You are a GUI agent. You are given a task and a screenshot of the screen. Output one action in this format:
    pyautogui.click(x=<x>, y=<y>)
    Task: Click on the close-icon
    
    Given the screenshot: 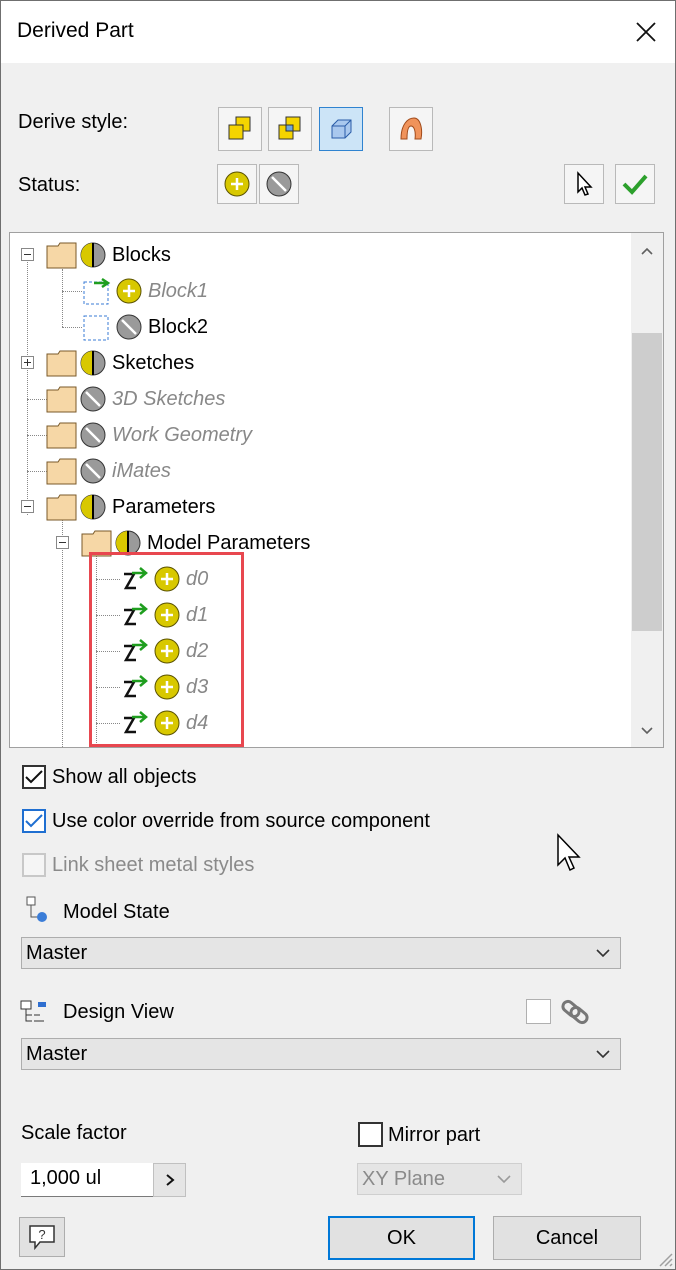 What is the action you would take?
    pyautogui.click(x=646, y=32)
    